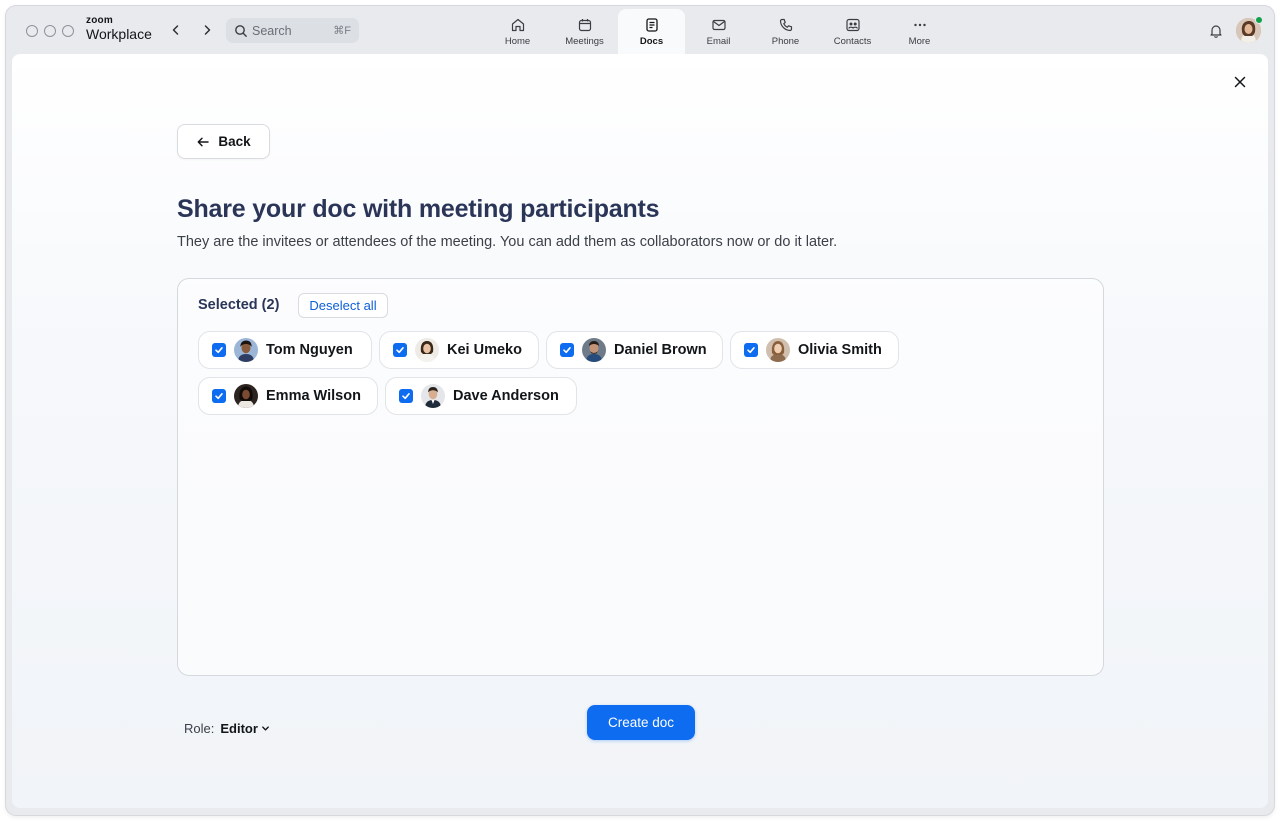 Image resolution: width=1280 pixels, height=821 pixels. I want to click on participant-chip: Dave Anderson, so click(481, 396).